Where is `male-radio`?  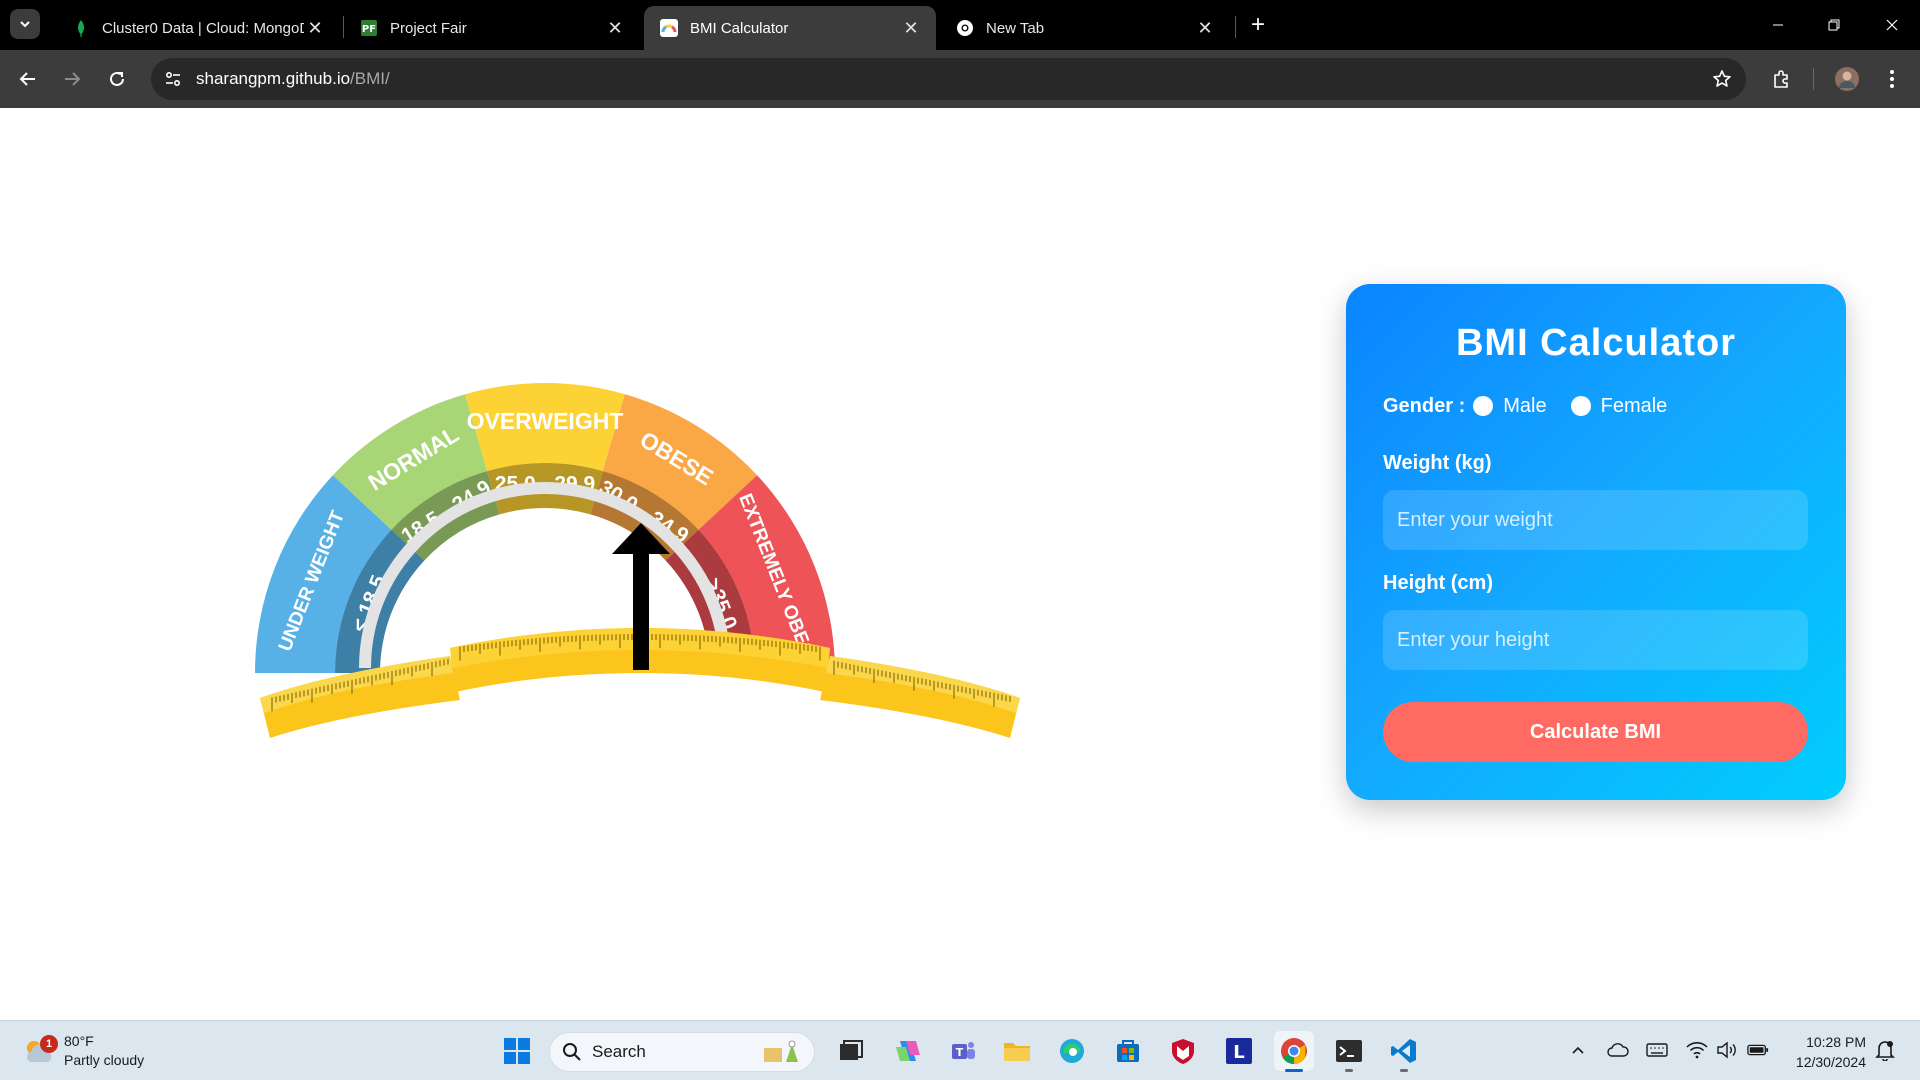
male-radio is located at coordinates (1483, 406).